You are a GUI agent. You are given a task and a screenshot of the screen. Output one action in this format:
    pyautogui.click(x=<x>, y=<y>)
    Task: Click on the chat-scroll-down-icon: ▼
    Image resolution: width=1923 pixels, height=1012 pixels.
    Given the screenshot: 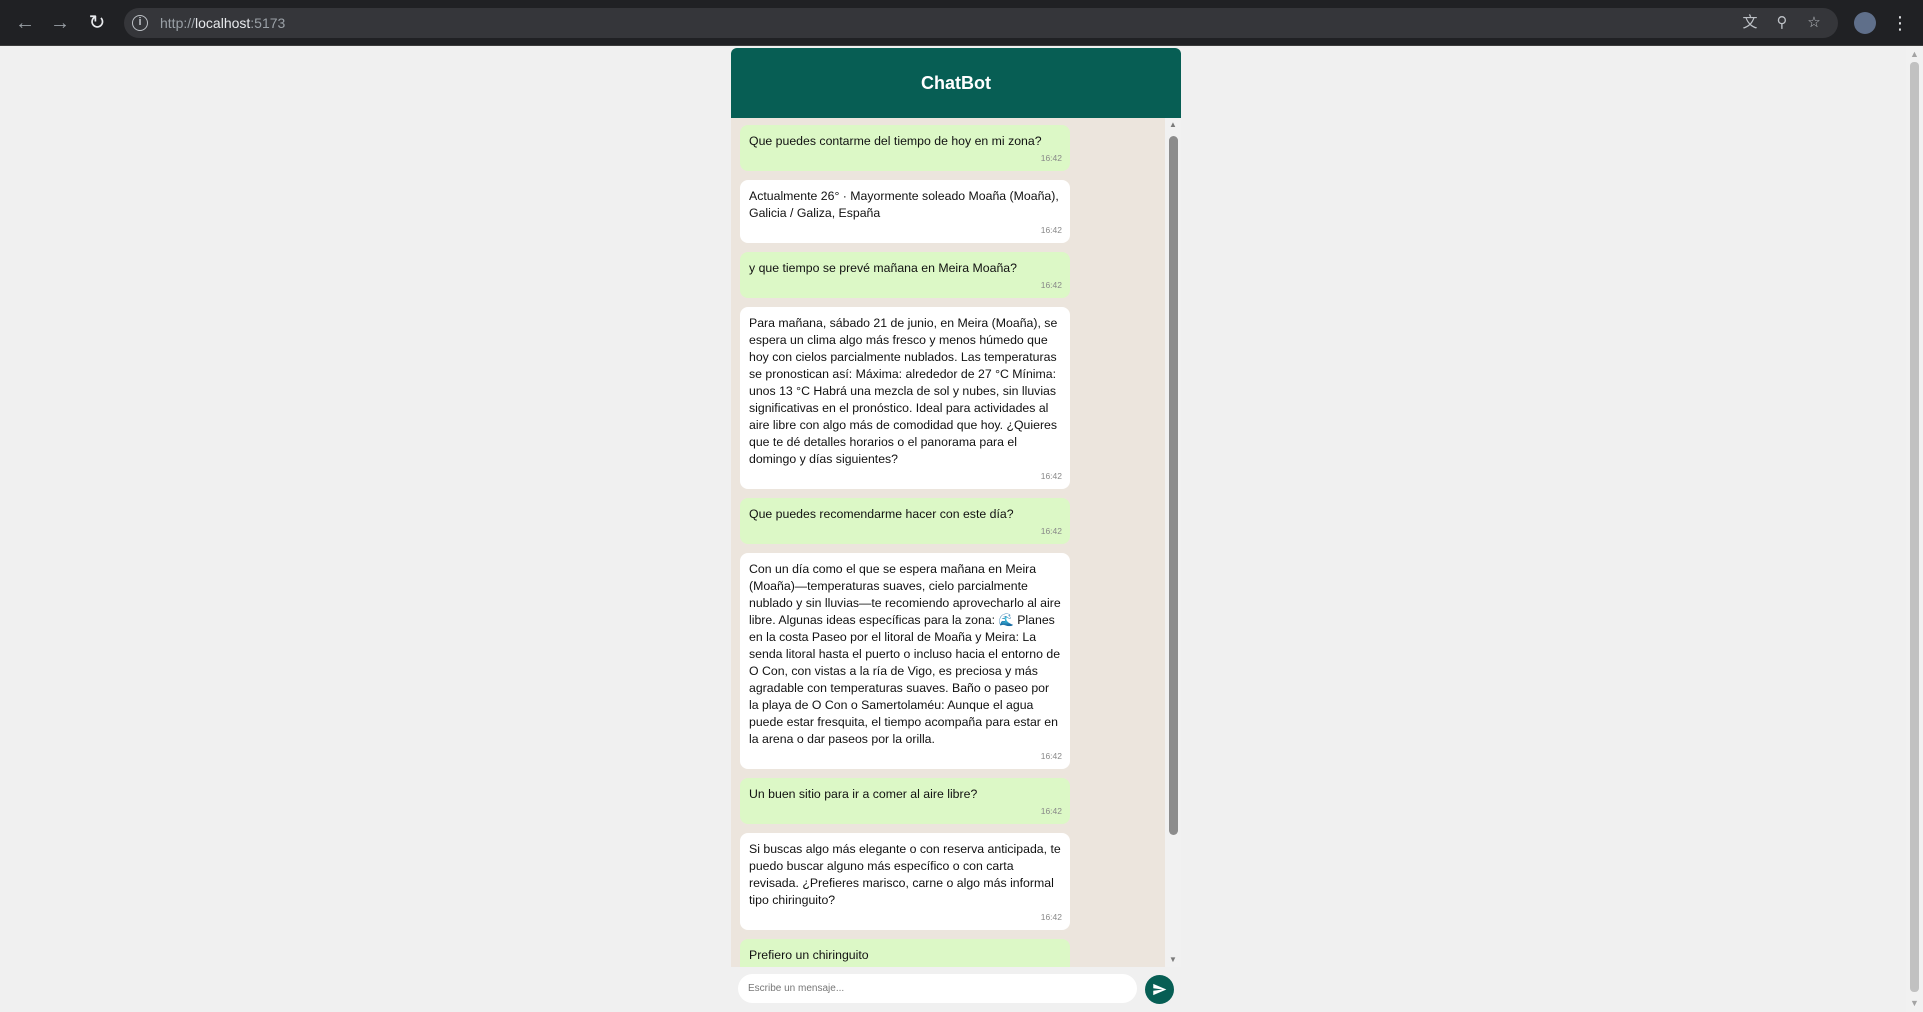 What is the action you would take?
    pyautogui.click(x=1173, y=960)
    